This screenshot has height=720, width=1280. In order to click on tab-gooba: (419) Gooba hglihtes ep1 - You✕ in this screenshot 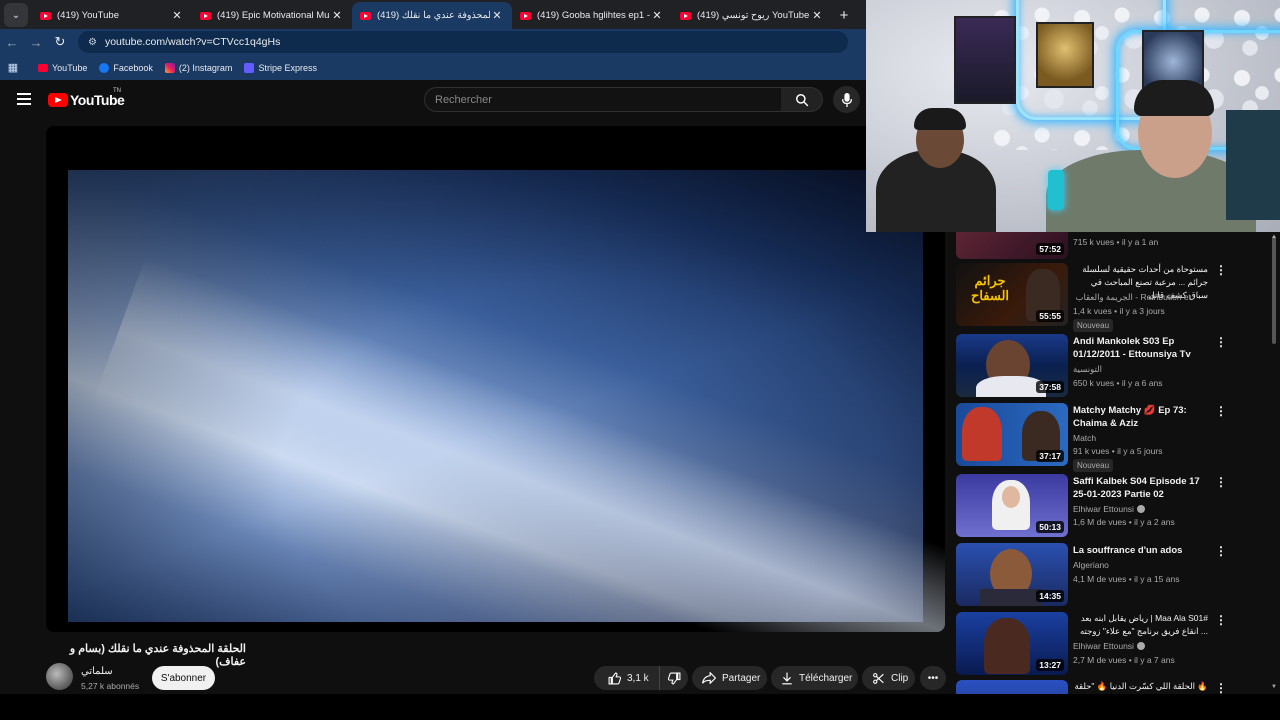, I will do `click(592, 15)`.